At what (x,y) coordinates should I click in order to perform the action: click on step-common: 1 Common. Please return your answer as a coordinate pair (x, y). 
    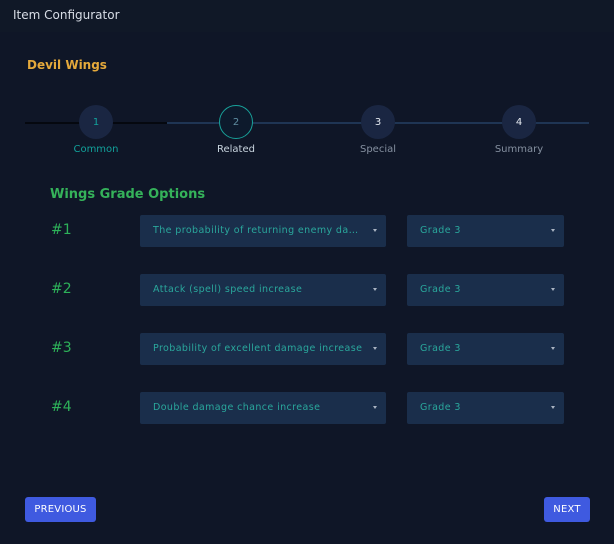
    Looking at the image, I should click on (96, 130).